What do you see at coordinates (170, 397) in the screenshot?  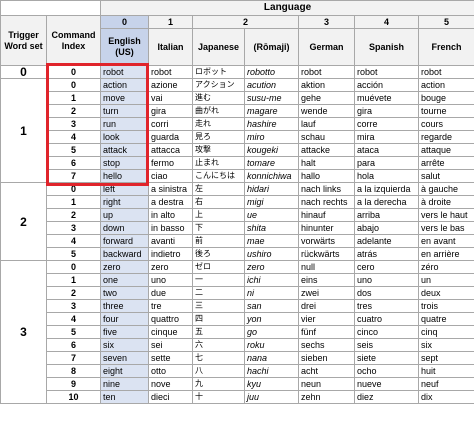 I see `italian-cell: dieci` at bounding box center [170, 397].